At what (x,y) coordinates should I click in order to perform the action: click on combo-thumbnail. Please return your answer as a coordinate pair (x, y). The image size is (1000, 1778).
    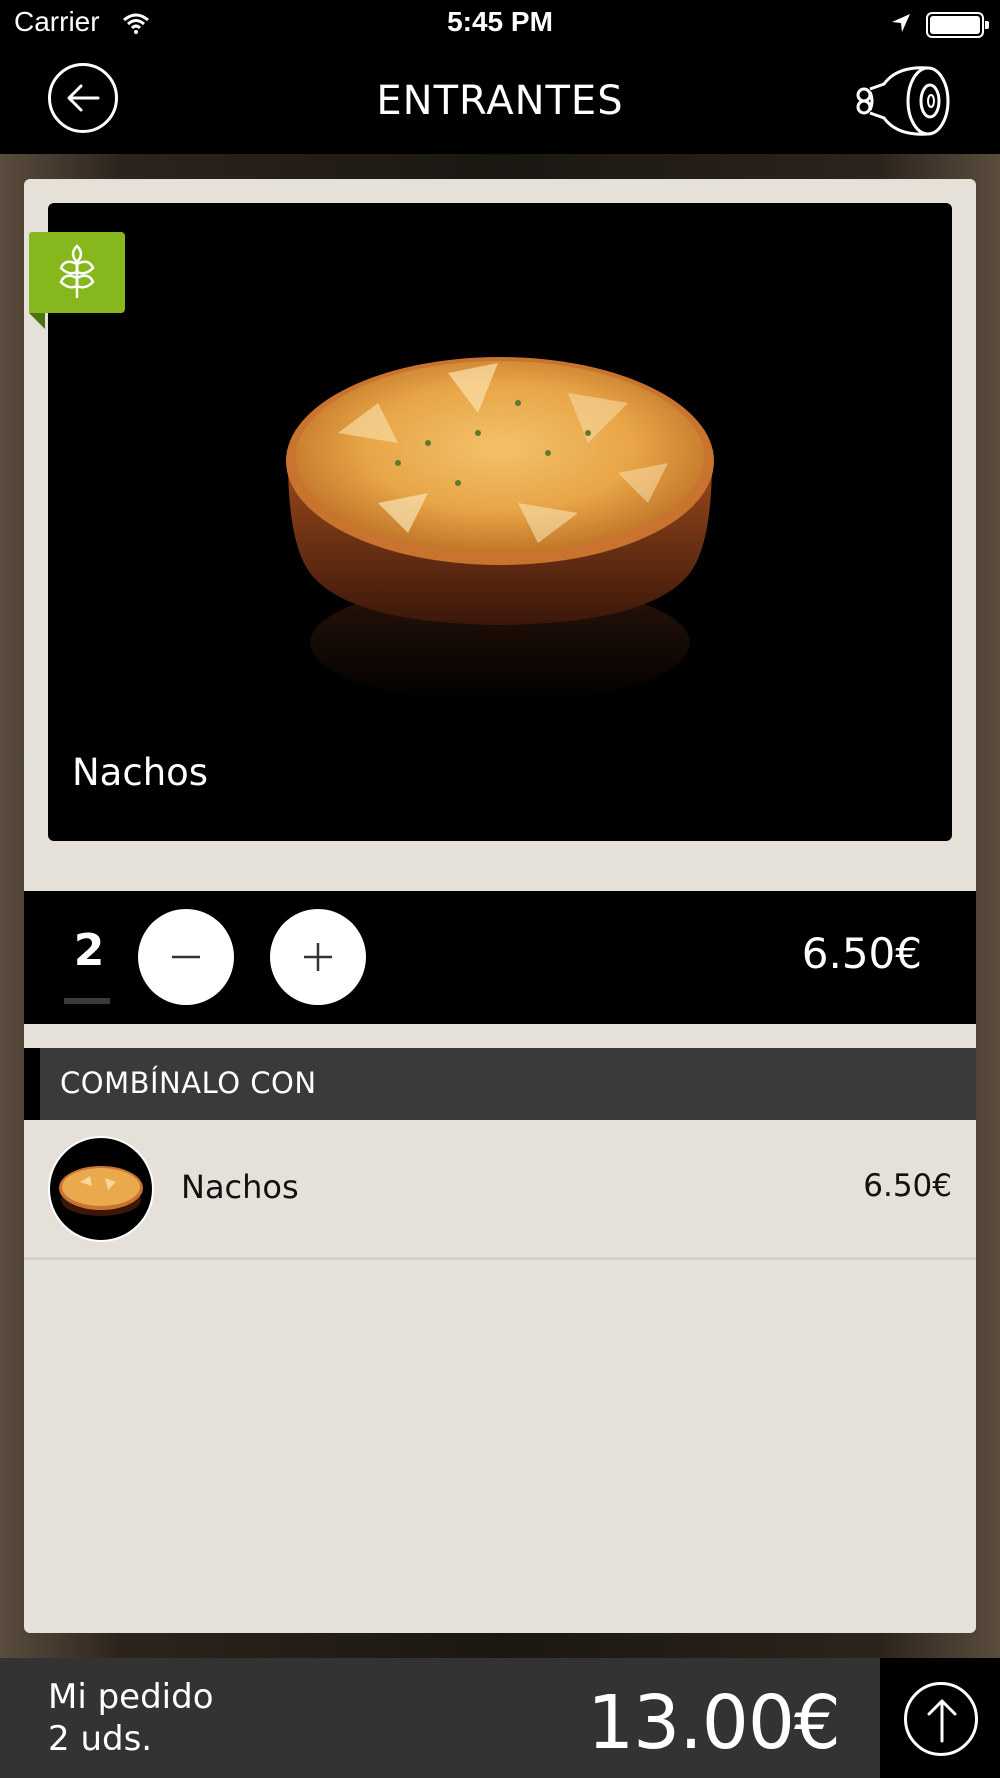
    Looking at the image, I should click on (101, 1189).